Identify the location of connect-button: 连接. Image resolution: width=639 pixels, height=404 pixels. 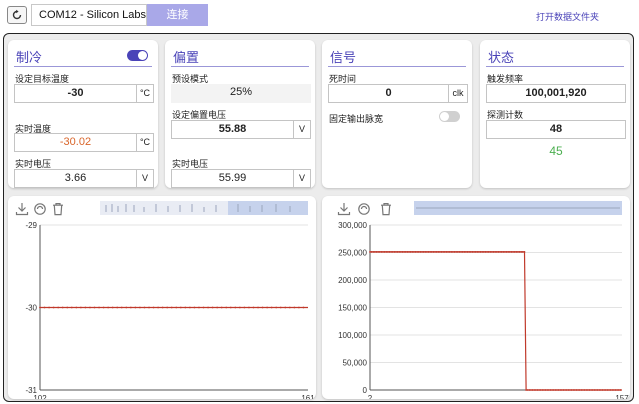
(177, 15).